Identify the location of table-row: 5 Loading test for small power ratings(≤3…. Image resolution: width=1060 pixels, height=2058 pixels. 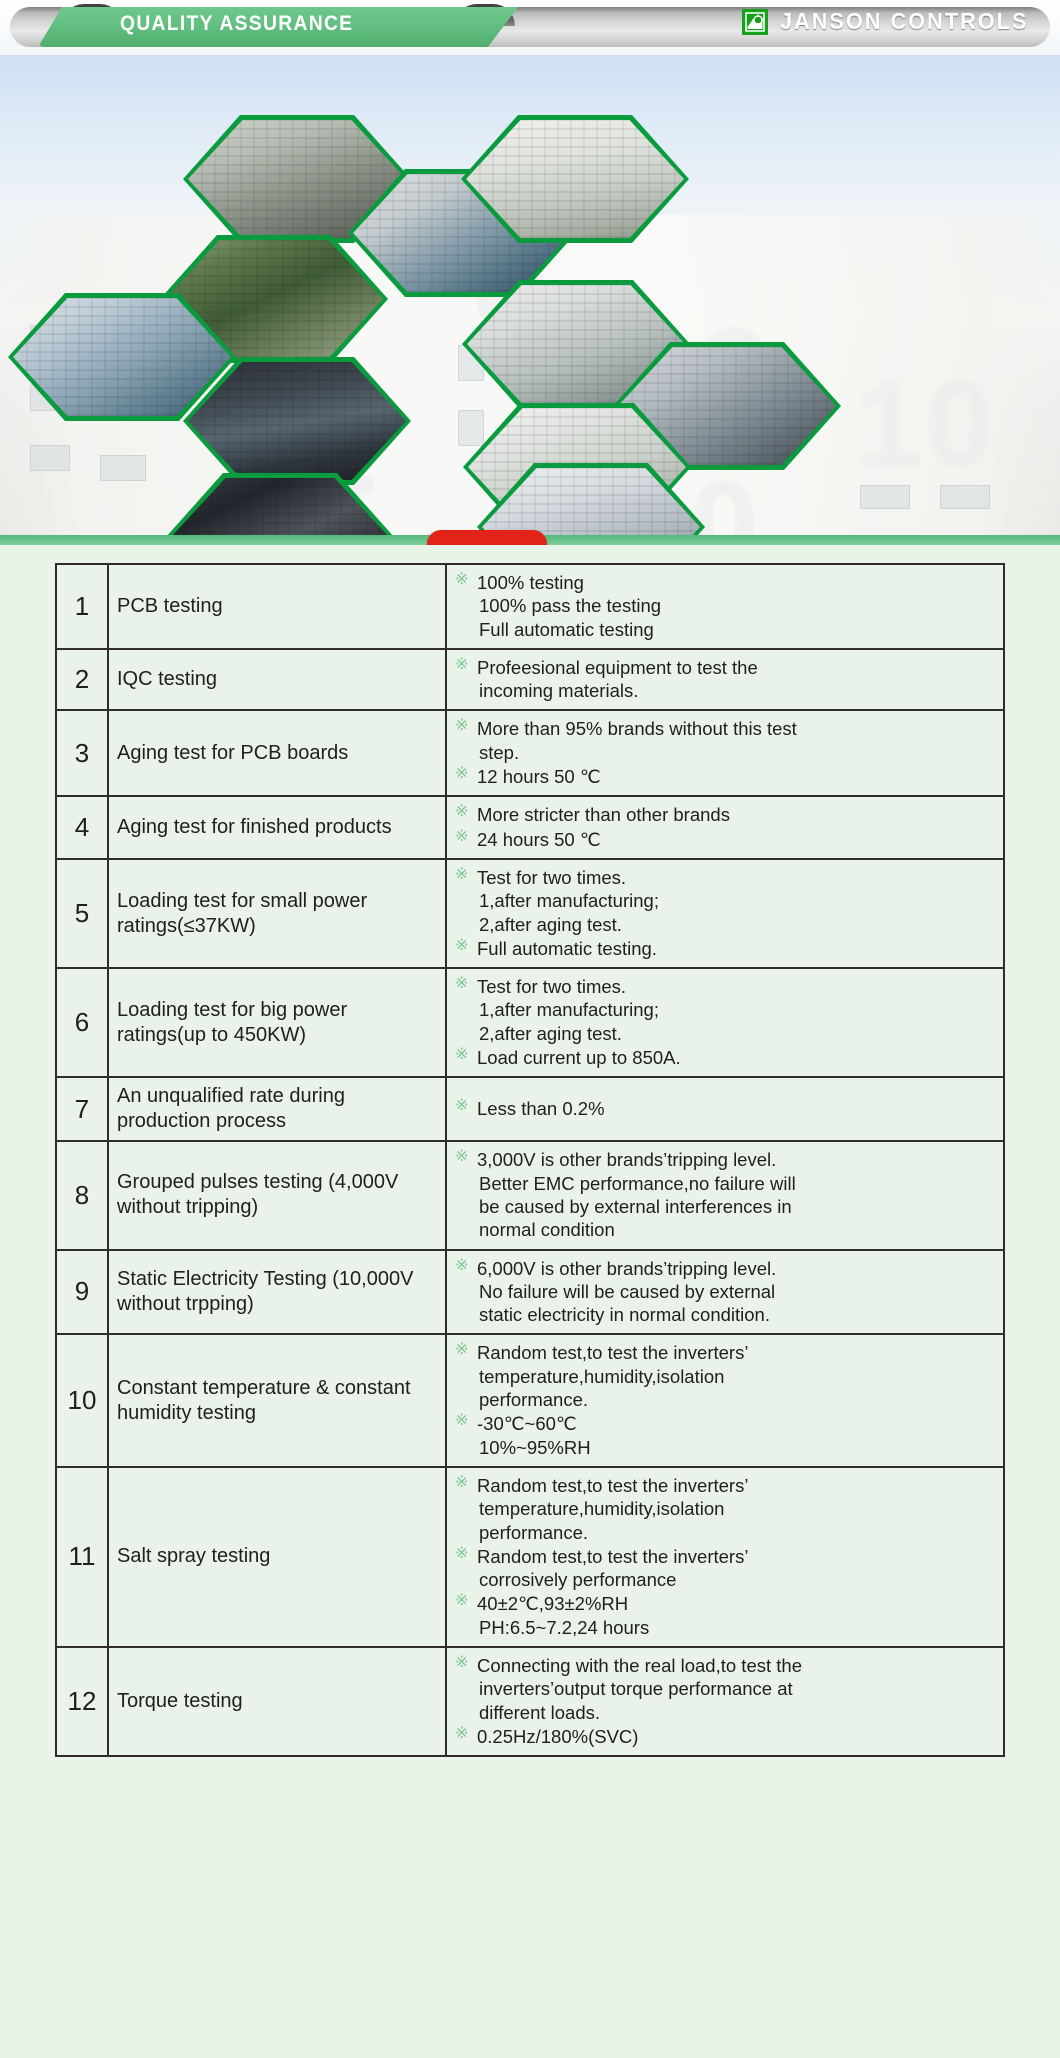
(530, 913).